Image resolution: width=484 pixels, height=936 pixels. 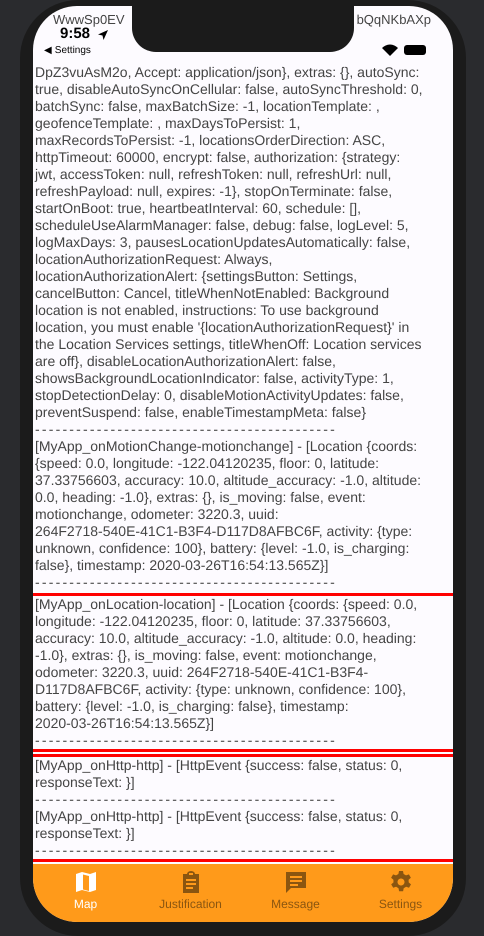 What do you see at coordinates (103, 35) in the screenshot?
I see `location-arrow-icon` at bounding box center [103, 35].